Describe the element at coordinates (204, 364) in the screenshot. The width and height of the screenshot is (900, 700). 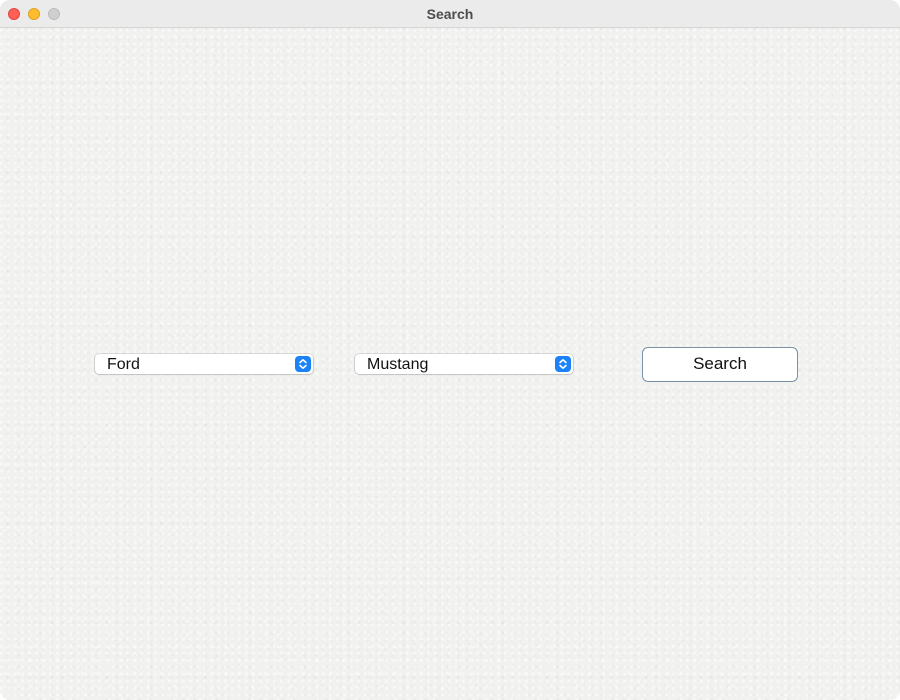
I see `make-select: Ford` at that location.